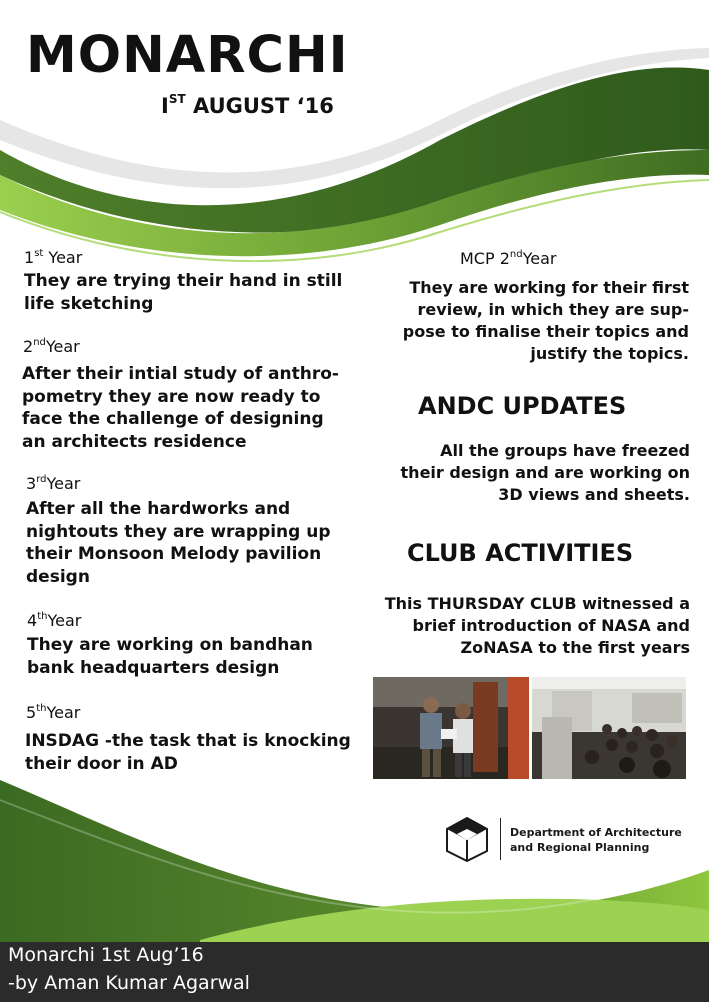 This screenshot has width=709, height=1002. What do you see at coordinates (187, 55) in the screenshot?
I see `newsletter-title: MONARCHI` at bounding box center [187, 55].